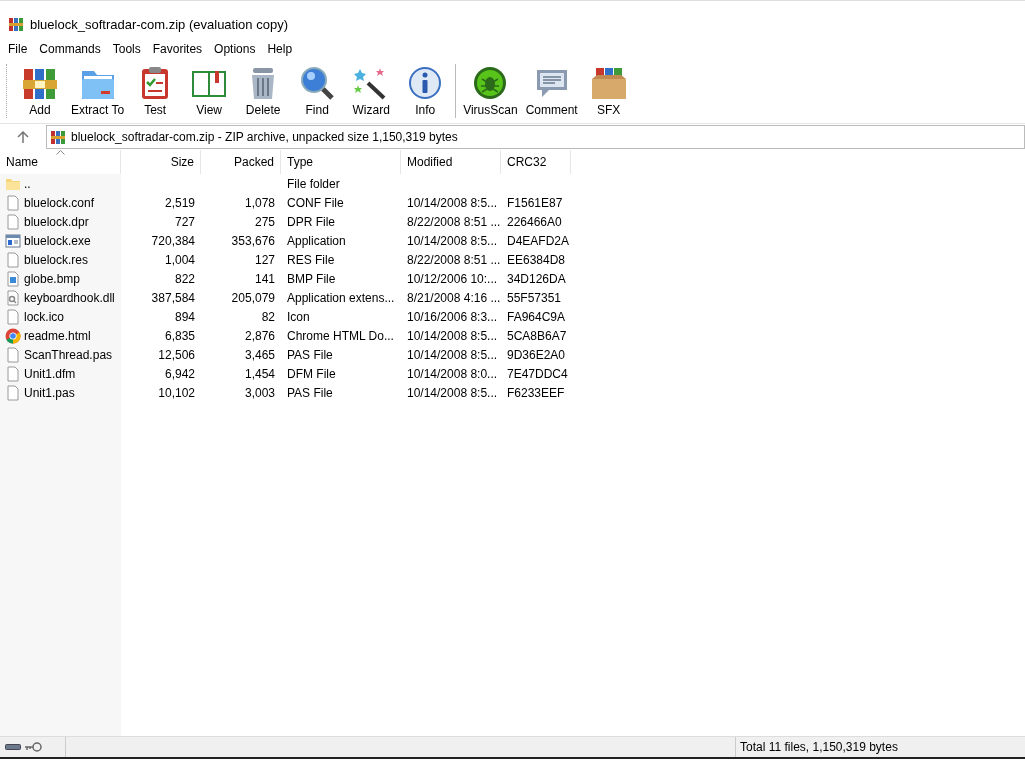  I want to click on drive-icon, so click(13, 747).